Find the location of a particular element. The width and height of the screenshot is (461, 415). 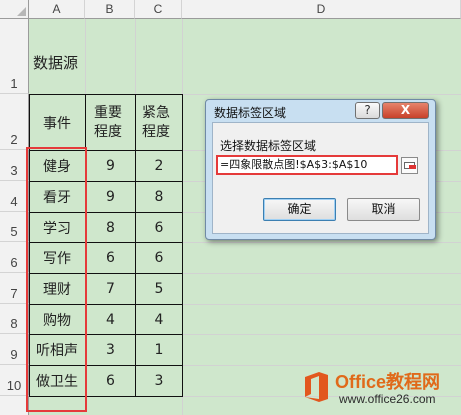

cell-importance: 7 is located at coordinates (110, 289).